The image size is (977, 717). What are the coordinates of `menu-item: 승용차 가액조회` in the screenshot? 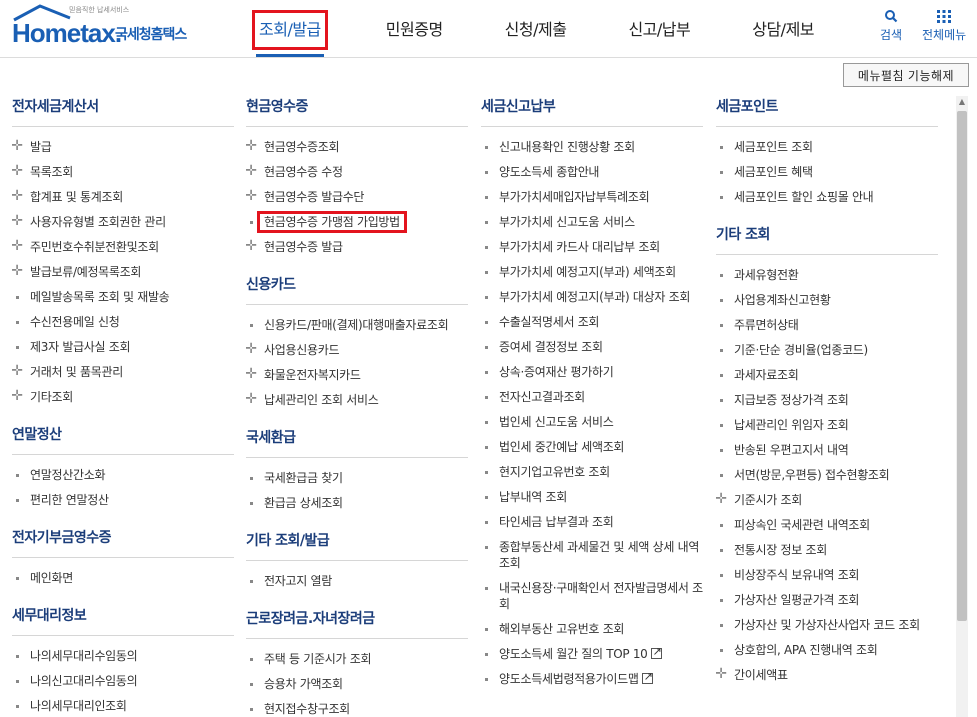 It's located at (357, 684).